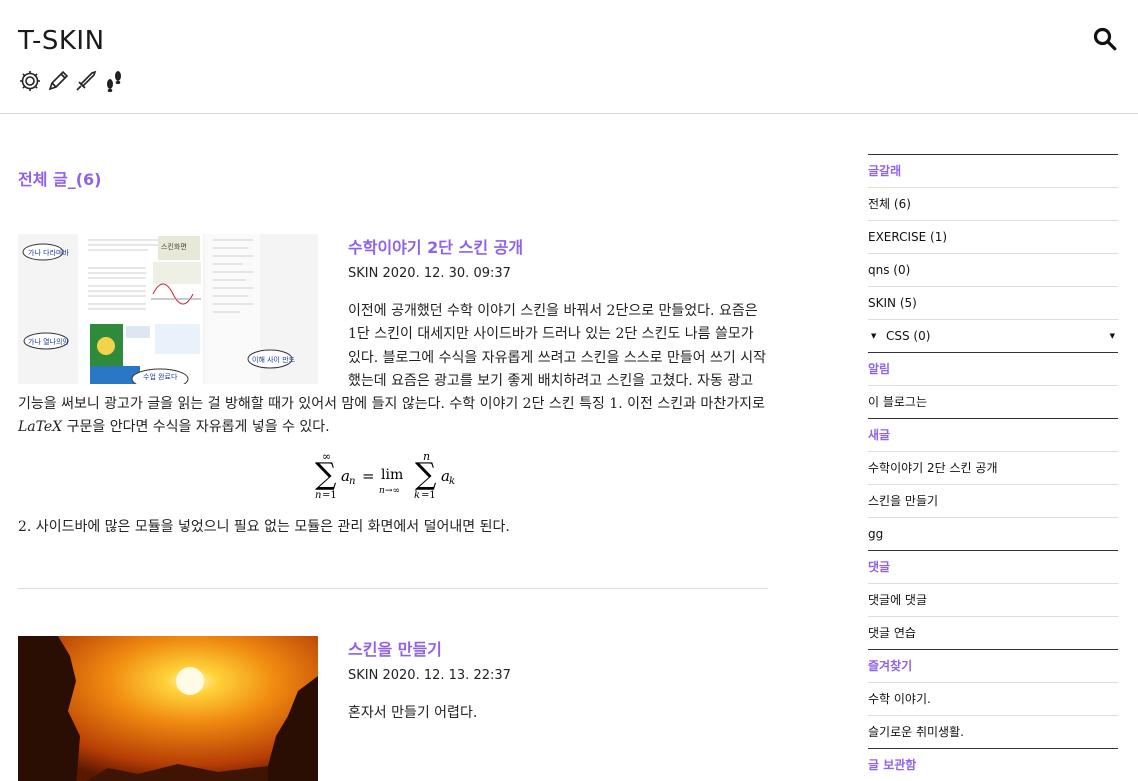 The height and width of the screenshot is (781, 1138). Describe the element at coordinates (84, 179) in the screenshot. I see `category-count: _(6)` at that location.